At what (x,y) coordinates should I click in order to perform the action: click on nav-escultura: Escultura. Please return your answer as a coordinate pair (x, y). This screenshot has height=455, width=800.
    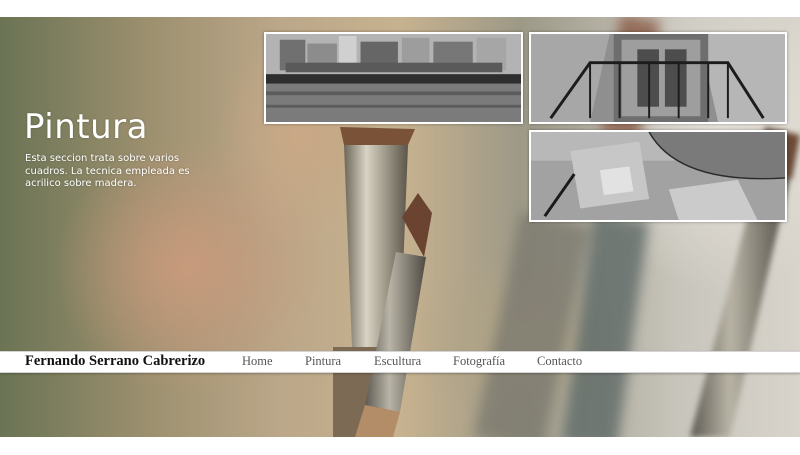
    Looking at the image, I should click on (397, 361).